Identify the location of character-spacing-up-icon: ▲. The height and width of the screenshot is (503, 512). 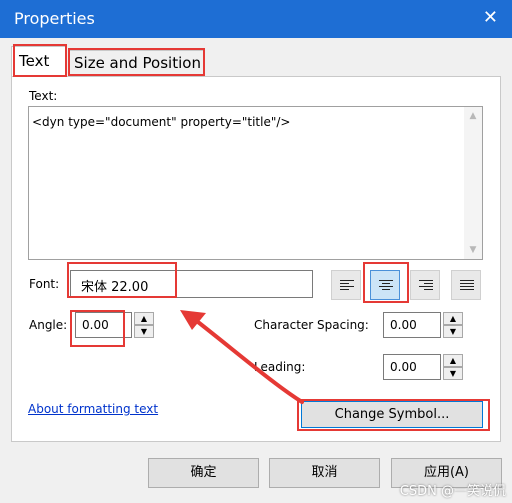
(453, 318).